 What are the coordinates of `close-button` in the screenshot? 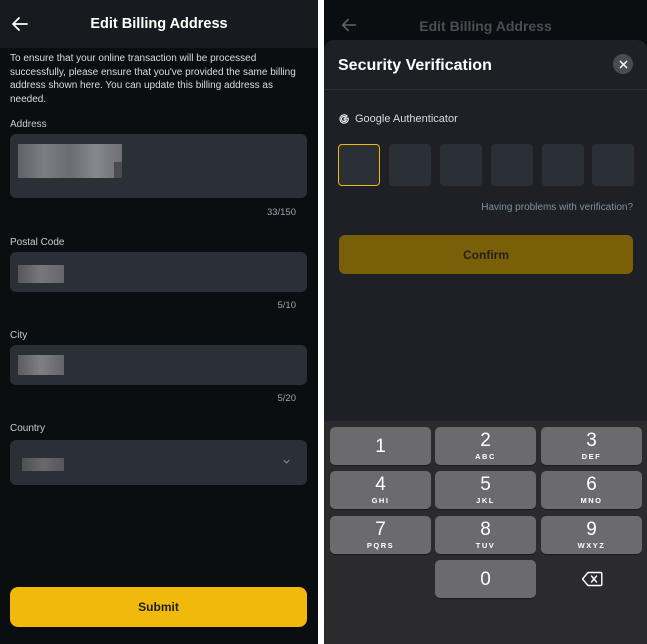 It's located at (623, 64).